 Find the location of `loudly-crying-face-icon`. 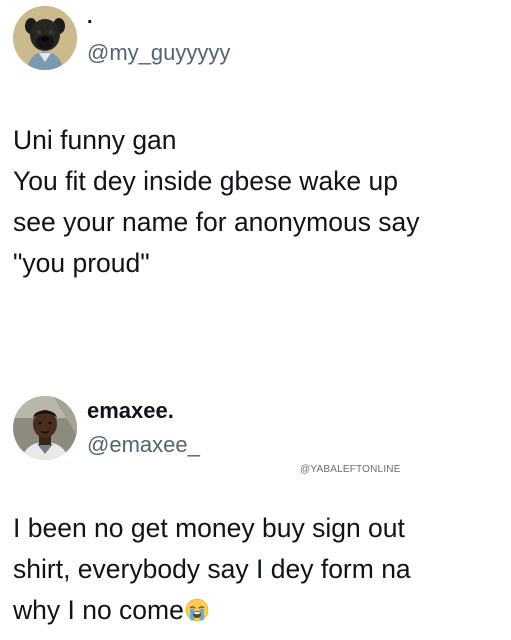

loudly-crying-face-icon is located at coordinates (197, 610).